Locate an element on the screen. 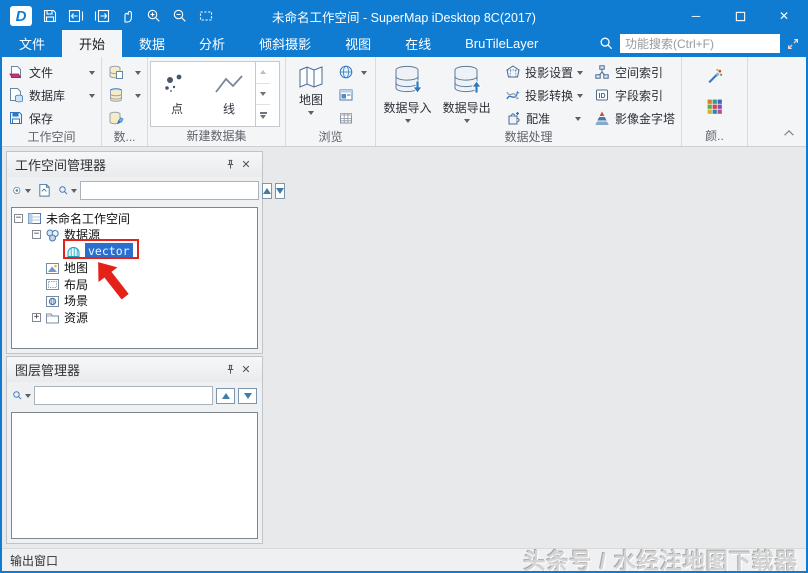  tree-item-resources: + 资源 is located at coordinates (135, 317).